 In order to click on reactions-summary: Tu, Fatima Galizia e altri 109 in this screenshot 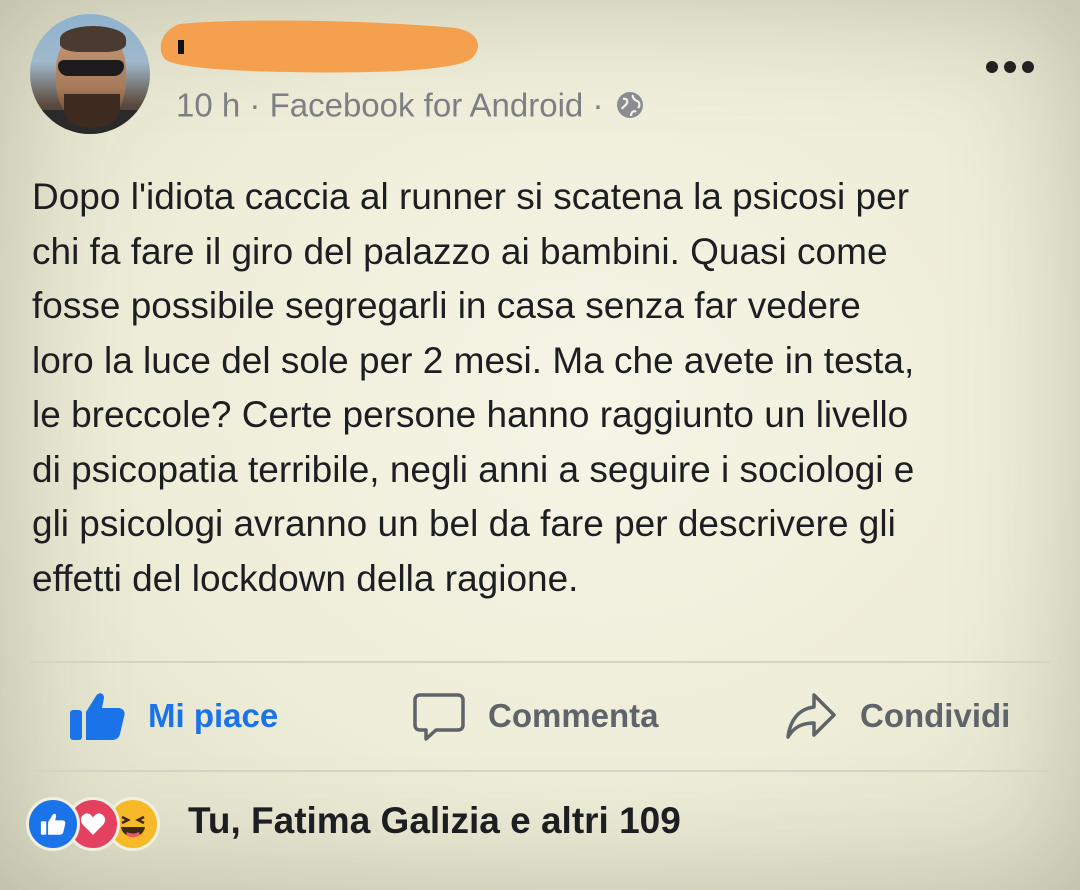, I will do `click(434, 821)`.